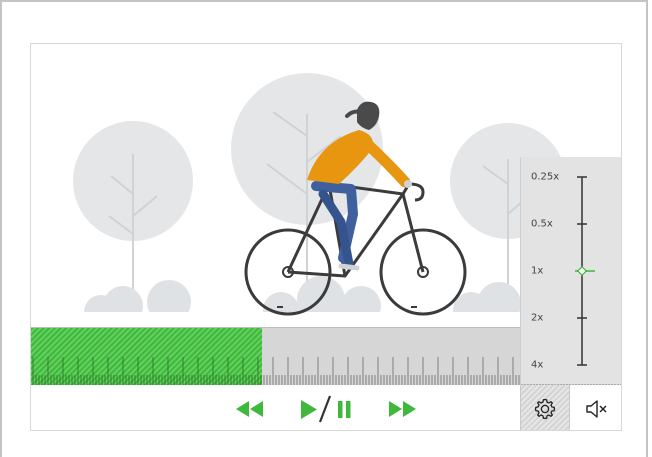 The height and width of the screenshot is (457, 652). I want to click on rewind-button, so click(249, 407).